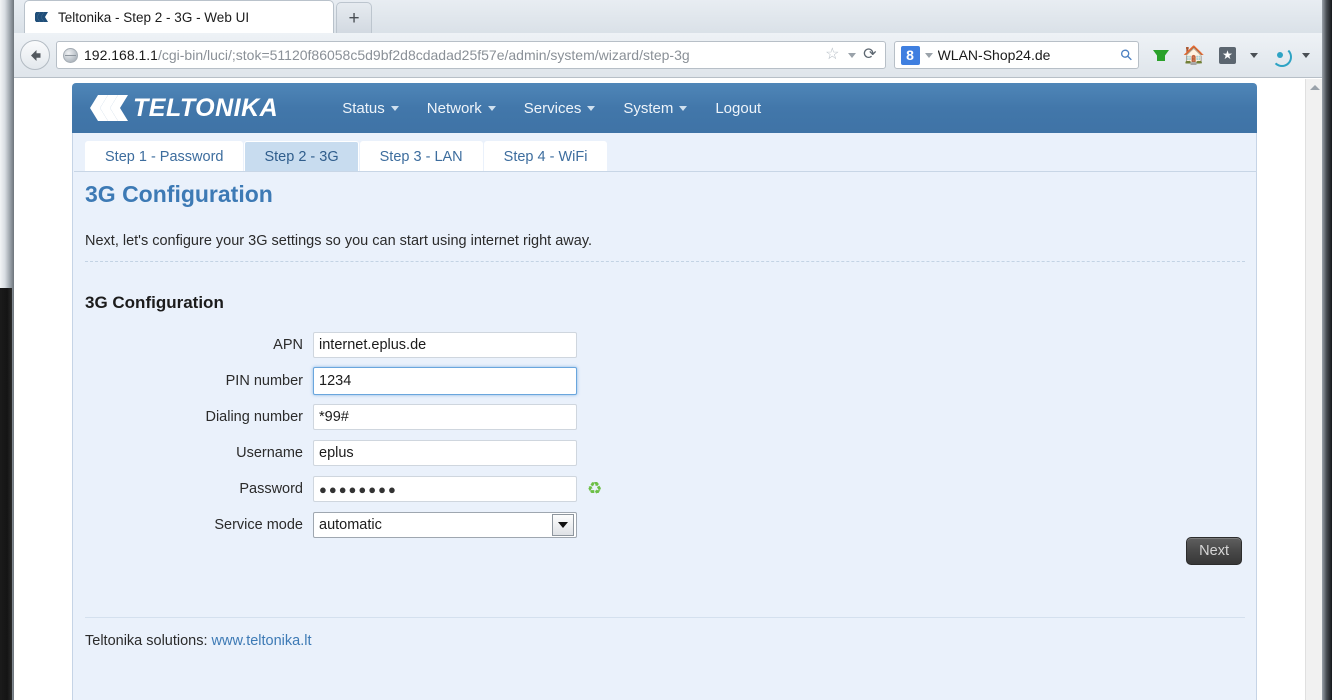 This screenshot has height=700, width=1332. What do you see at coordinates (664, 345) in the screenshot?
I see `form-row-apn: APN internet.eplus.de` at bounding box center [664, 345].